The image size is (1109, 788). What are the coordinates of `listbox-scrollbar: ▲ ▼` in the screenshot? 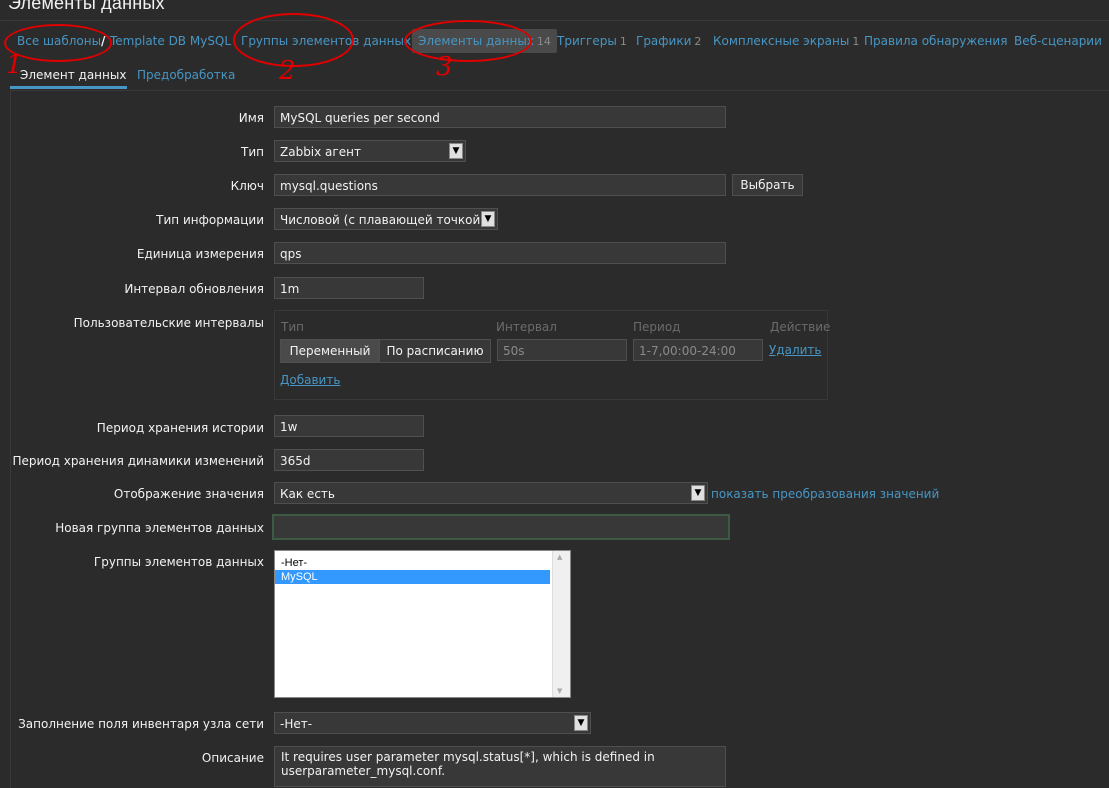 It's located at (561, 624).